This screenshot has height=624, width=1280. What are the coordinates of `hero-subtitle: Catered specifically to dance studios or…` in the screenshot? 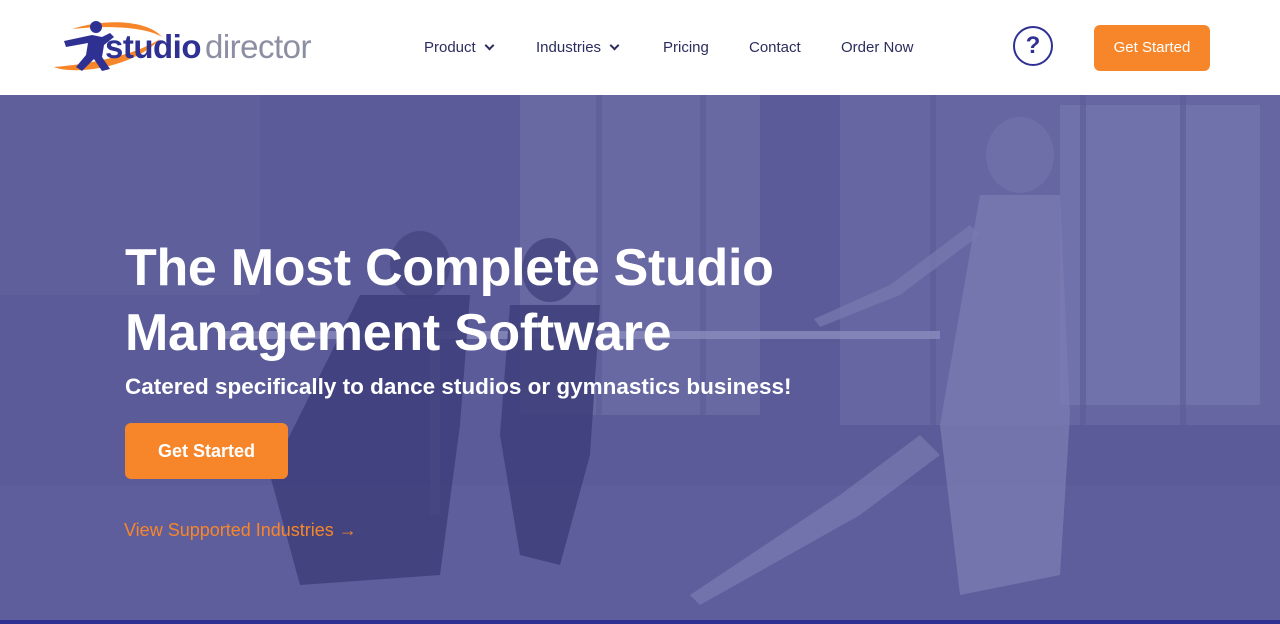 It's located at (458, 386).